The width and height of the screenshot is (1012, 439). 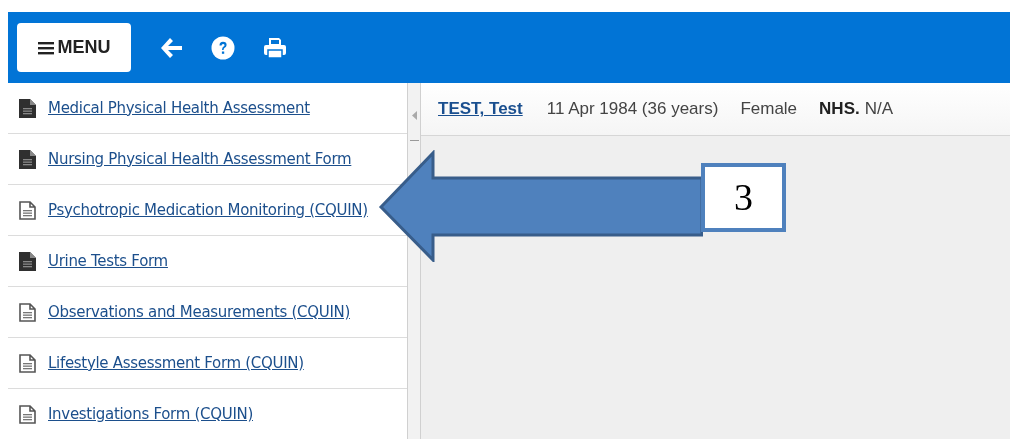 What do you see at coordinates (632, 109) in the screenshot?
I see `date-of-birth: 11 Apr 1984 (36 years)` at bounding box center [632, 109].